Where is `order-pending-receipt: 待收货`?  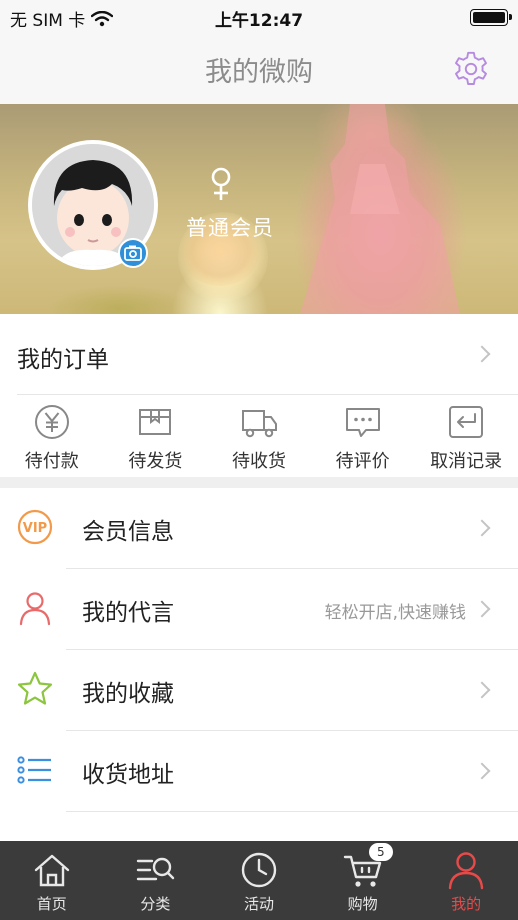 order-pending-receipt: 待收货 is located at coordinates (259, 436).